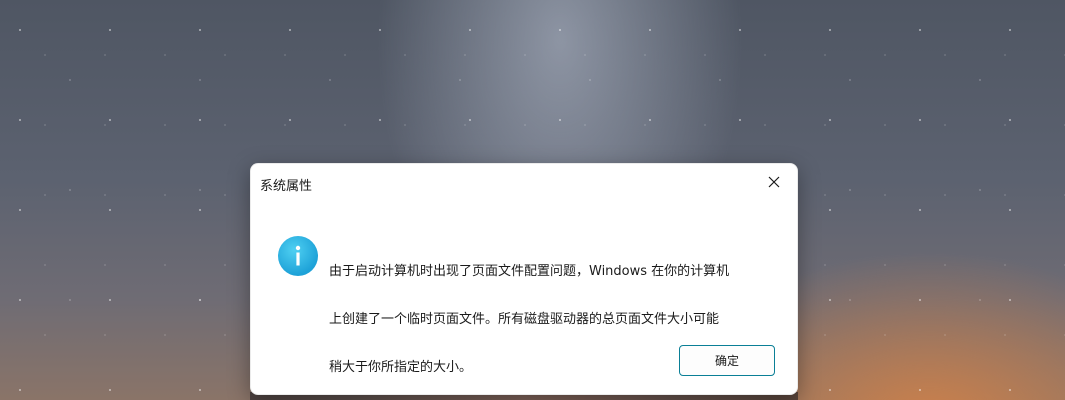 This screenshot has height=400, width=1065. What do you see at coordinates (298, 256) in the screenshot?
I see `info-icon` at bounding box center [298, 256].